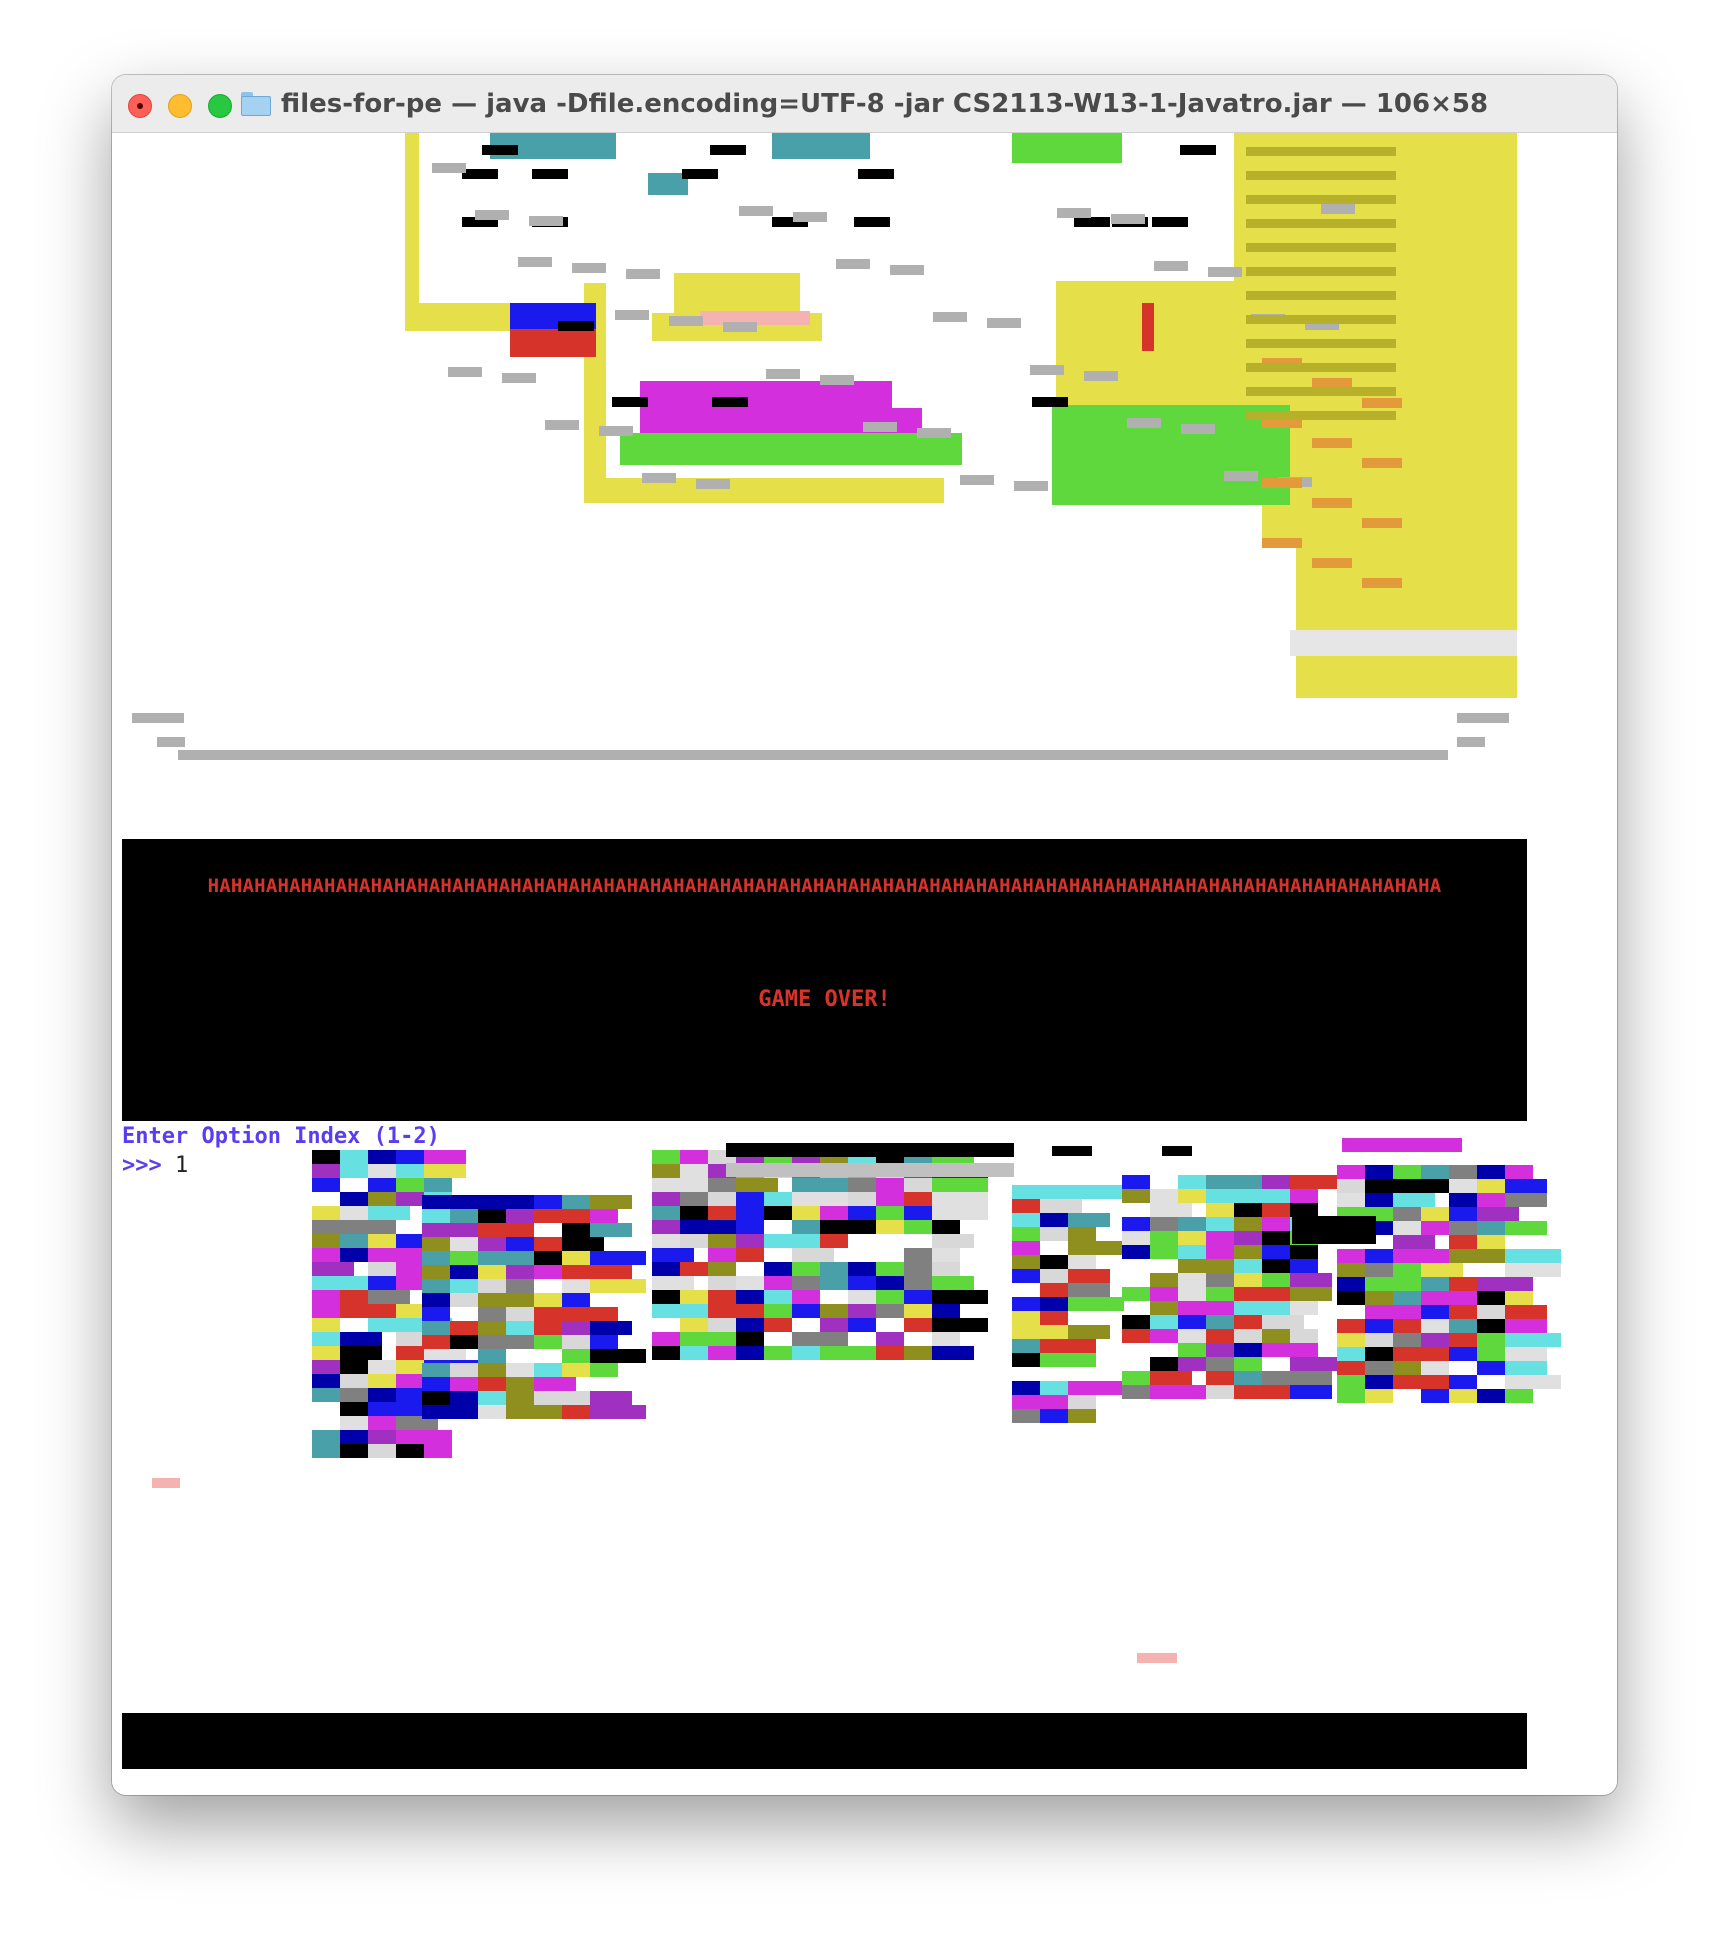 The image size is (1728, 1944). Describe the element at coordinates (824, 1741) in the screenshot. I see `bottom-black-panel` at that location.